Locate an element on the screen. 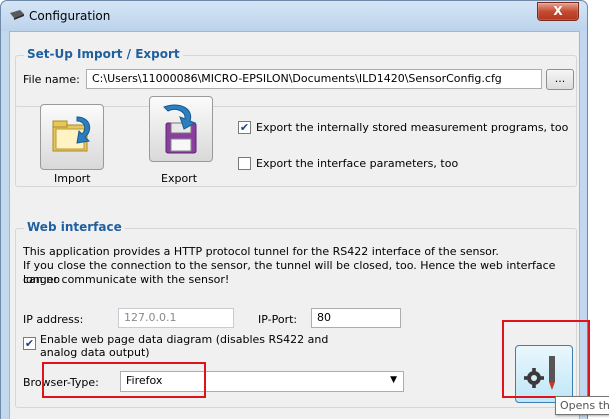 The height and width of the screenshot is (419, 609). web-interface-group-title: Web interface is located at coordinates (74, 227).